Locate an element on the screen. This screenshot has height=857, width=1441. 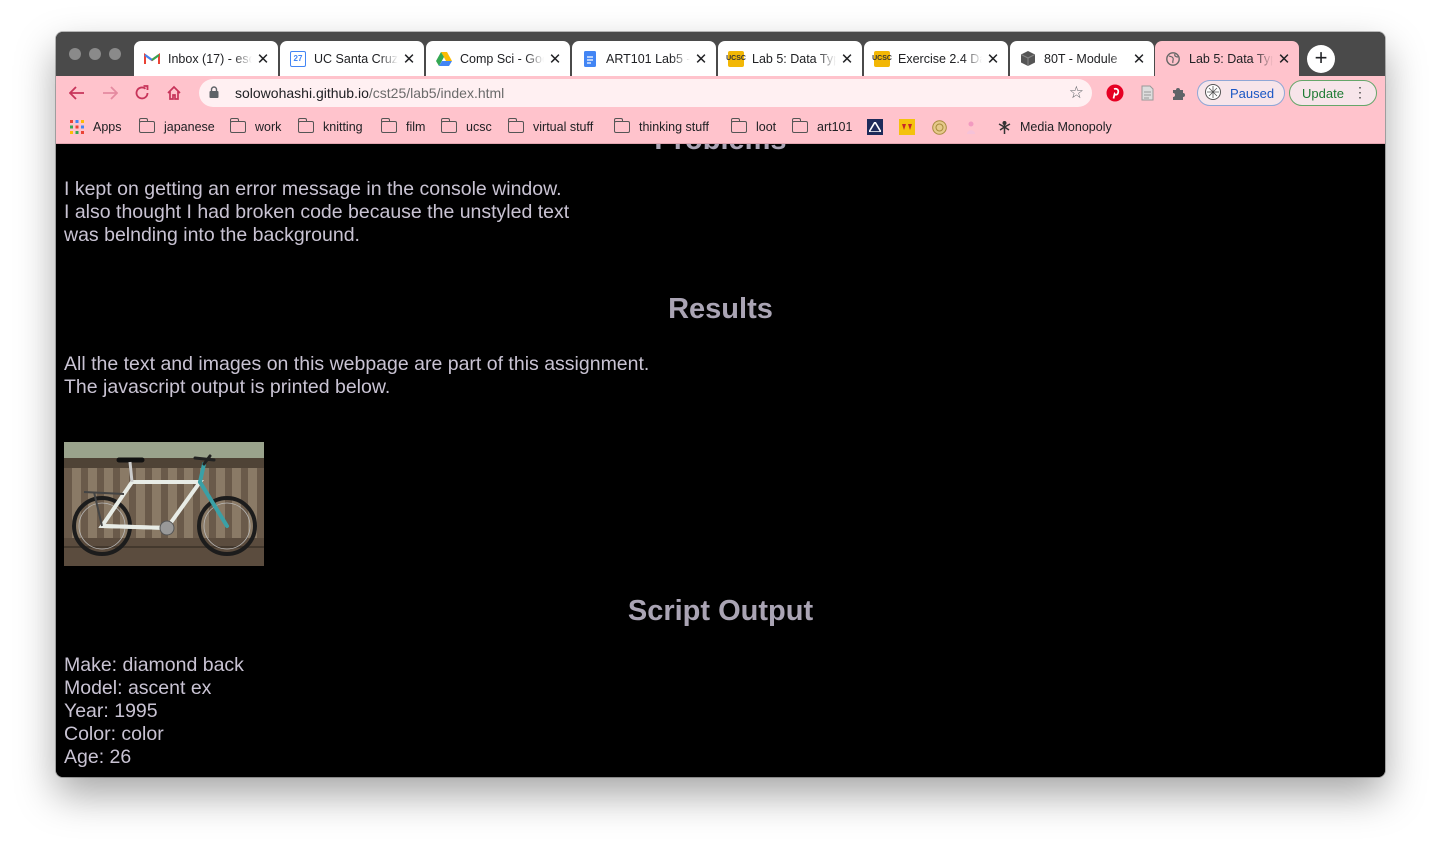
bookmark-media-monopoly: Media Monopoly is located at coordinates (1054, 127).